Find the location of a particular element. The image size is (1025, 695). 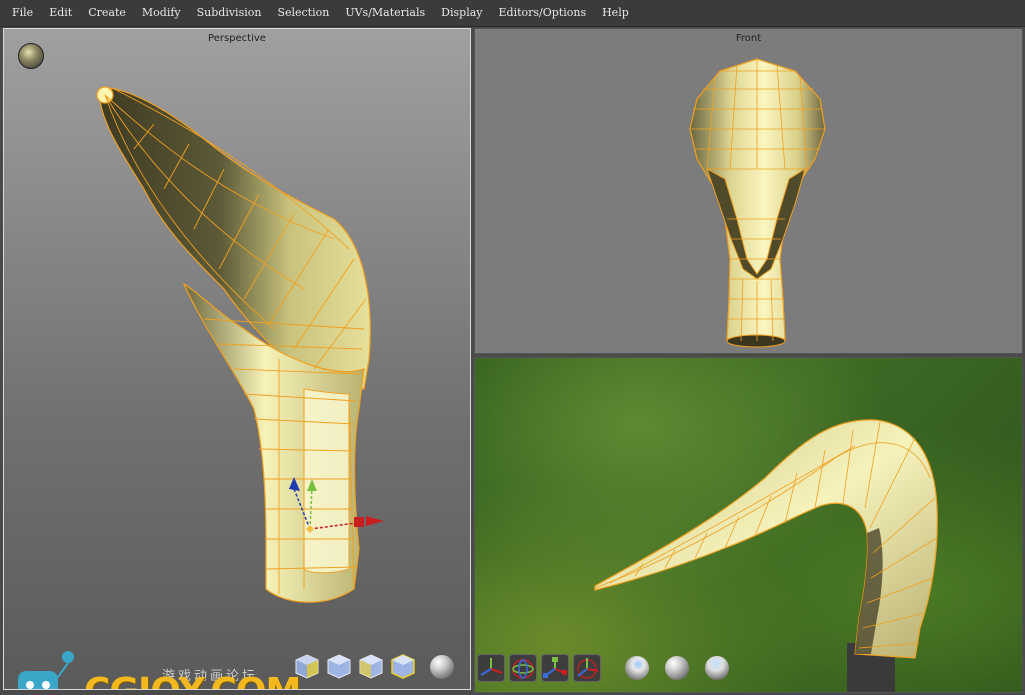

sphere-shade-icon is located at coordinates (677, 668).